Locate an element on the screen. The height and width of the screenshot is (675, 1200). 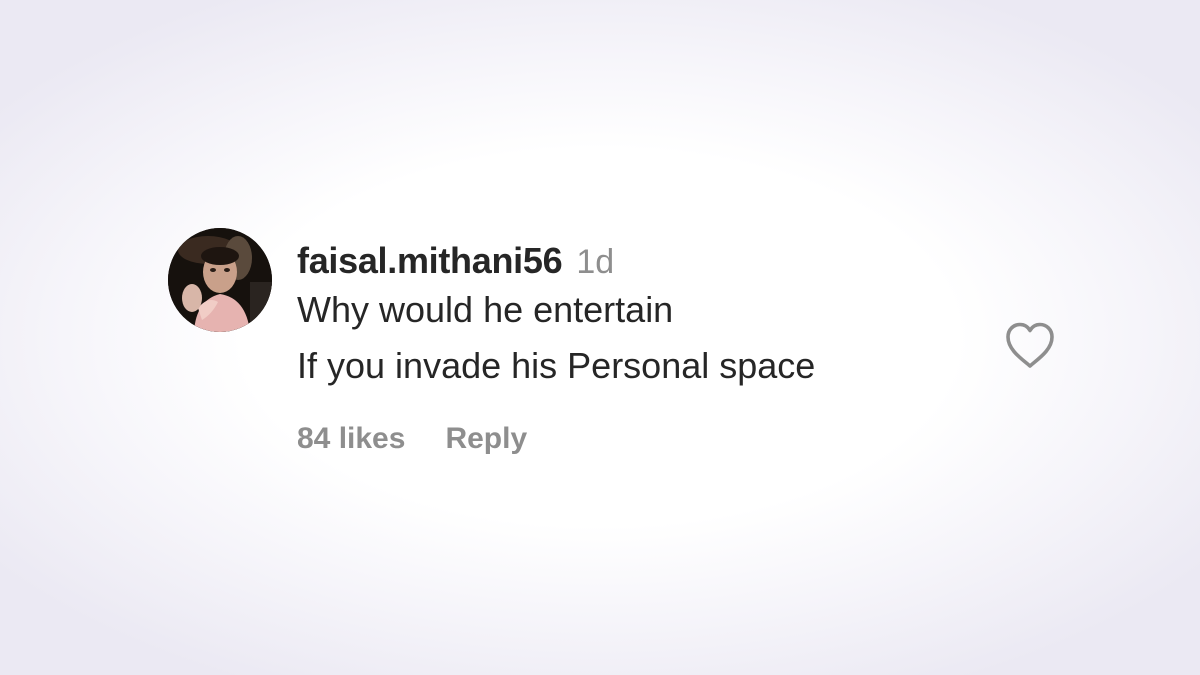
likes-count: 84 likes is located at coordinates (351, 439).